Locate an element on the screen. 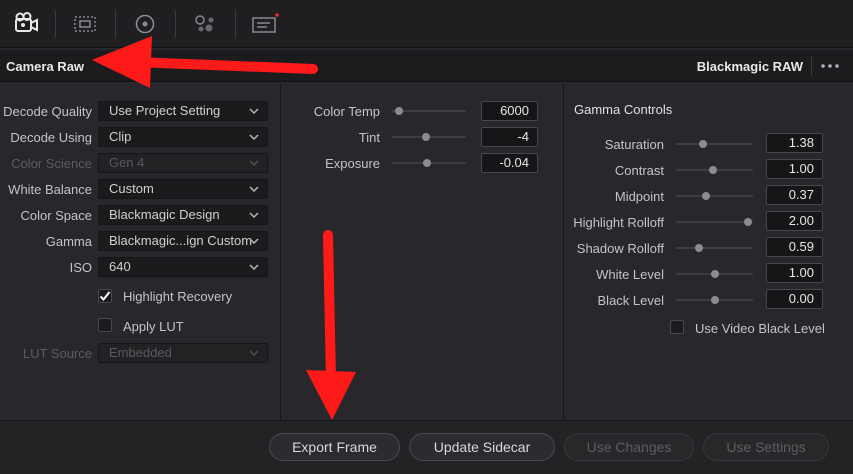  color-temp-slider is located at coordinates (429, 111).